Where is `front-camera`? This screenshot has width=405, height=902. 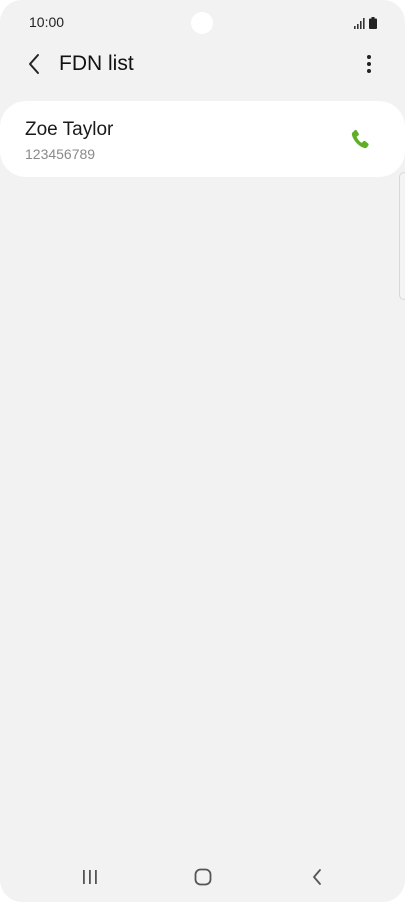
front-camera is located at coordinates (202, 23).